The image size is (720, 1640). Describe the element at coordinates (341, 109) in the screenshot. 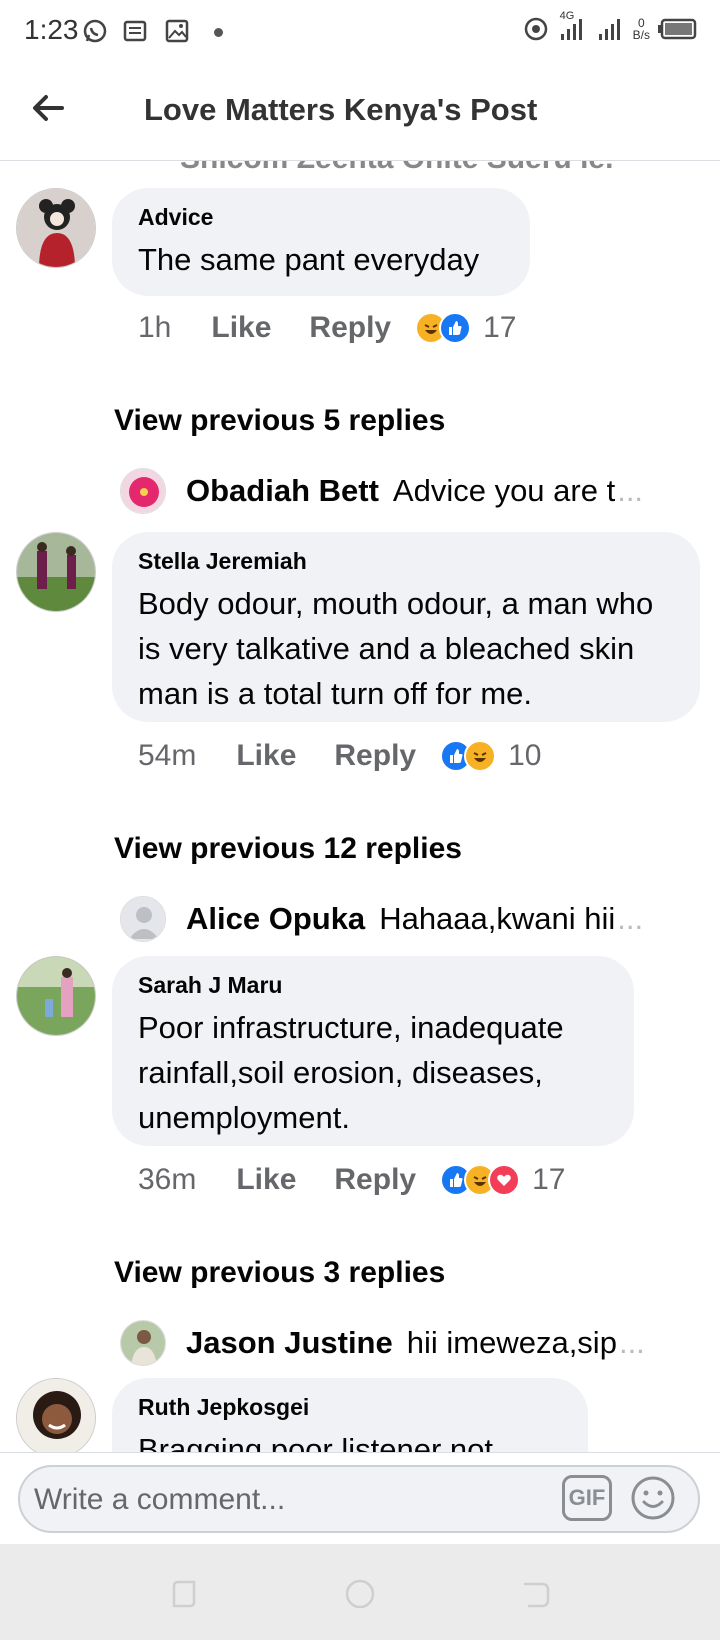

I see `page-title: Love Matters Kenya's Post` at that location.